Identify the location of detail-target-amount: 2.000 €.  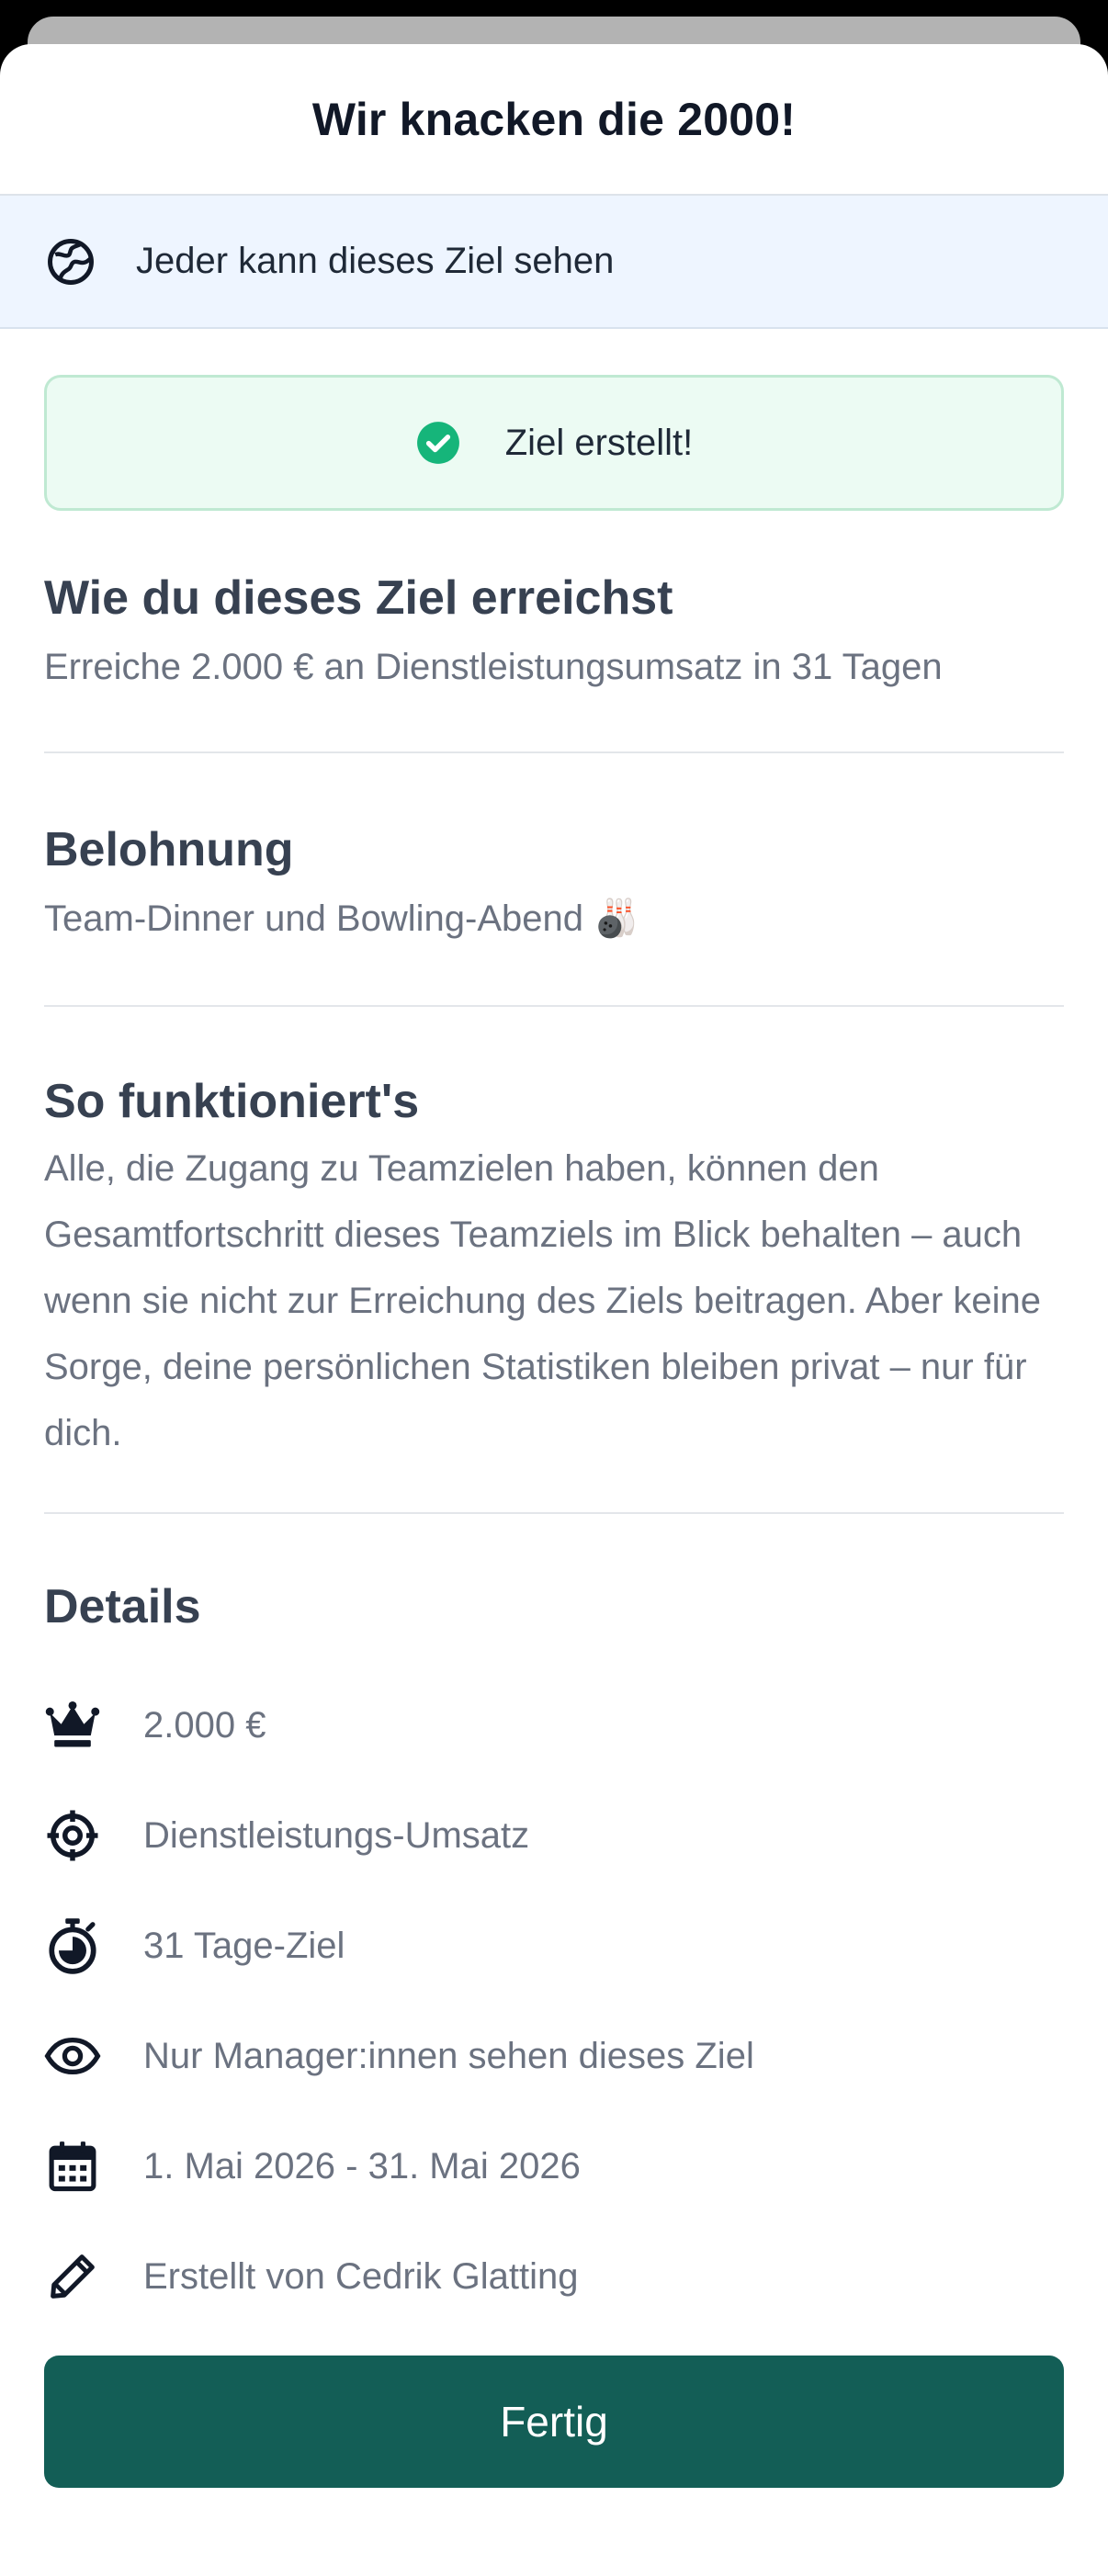
(554, 1725).